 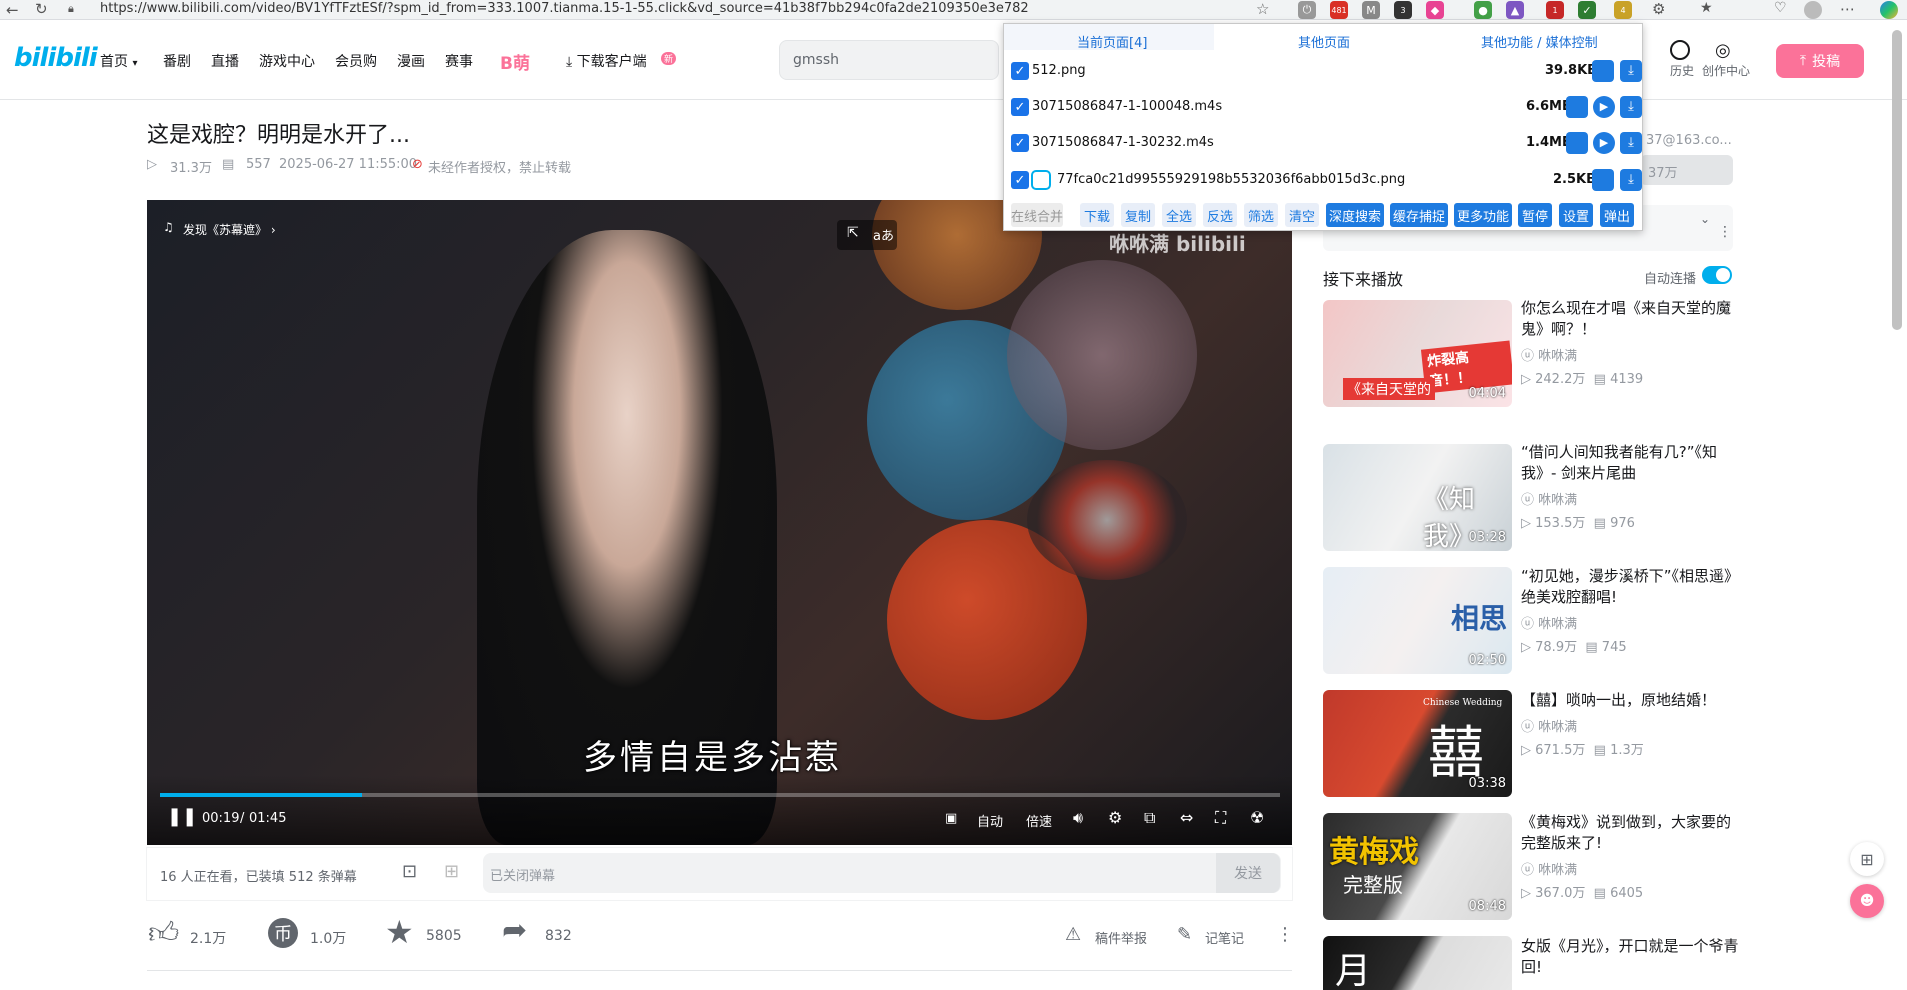 I want to click on volume-icon: 🔊︎, so click(x=1078, y=818).